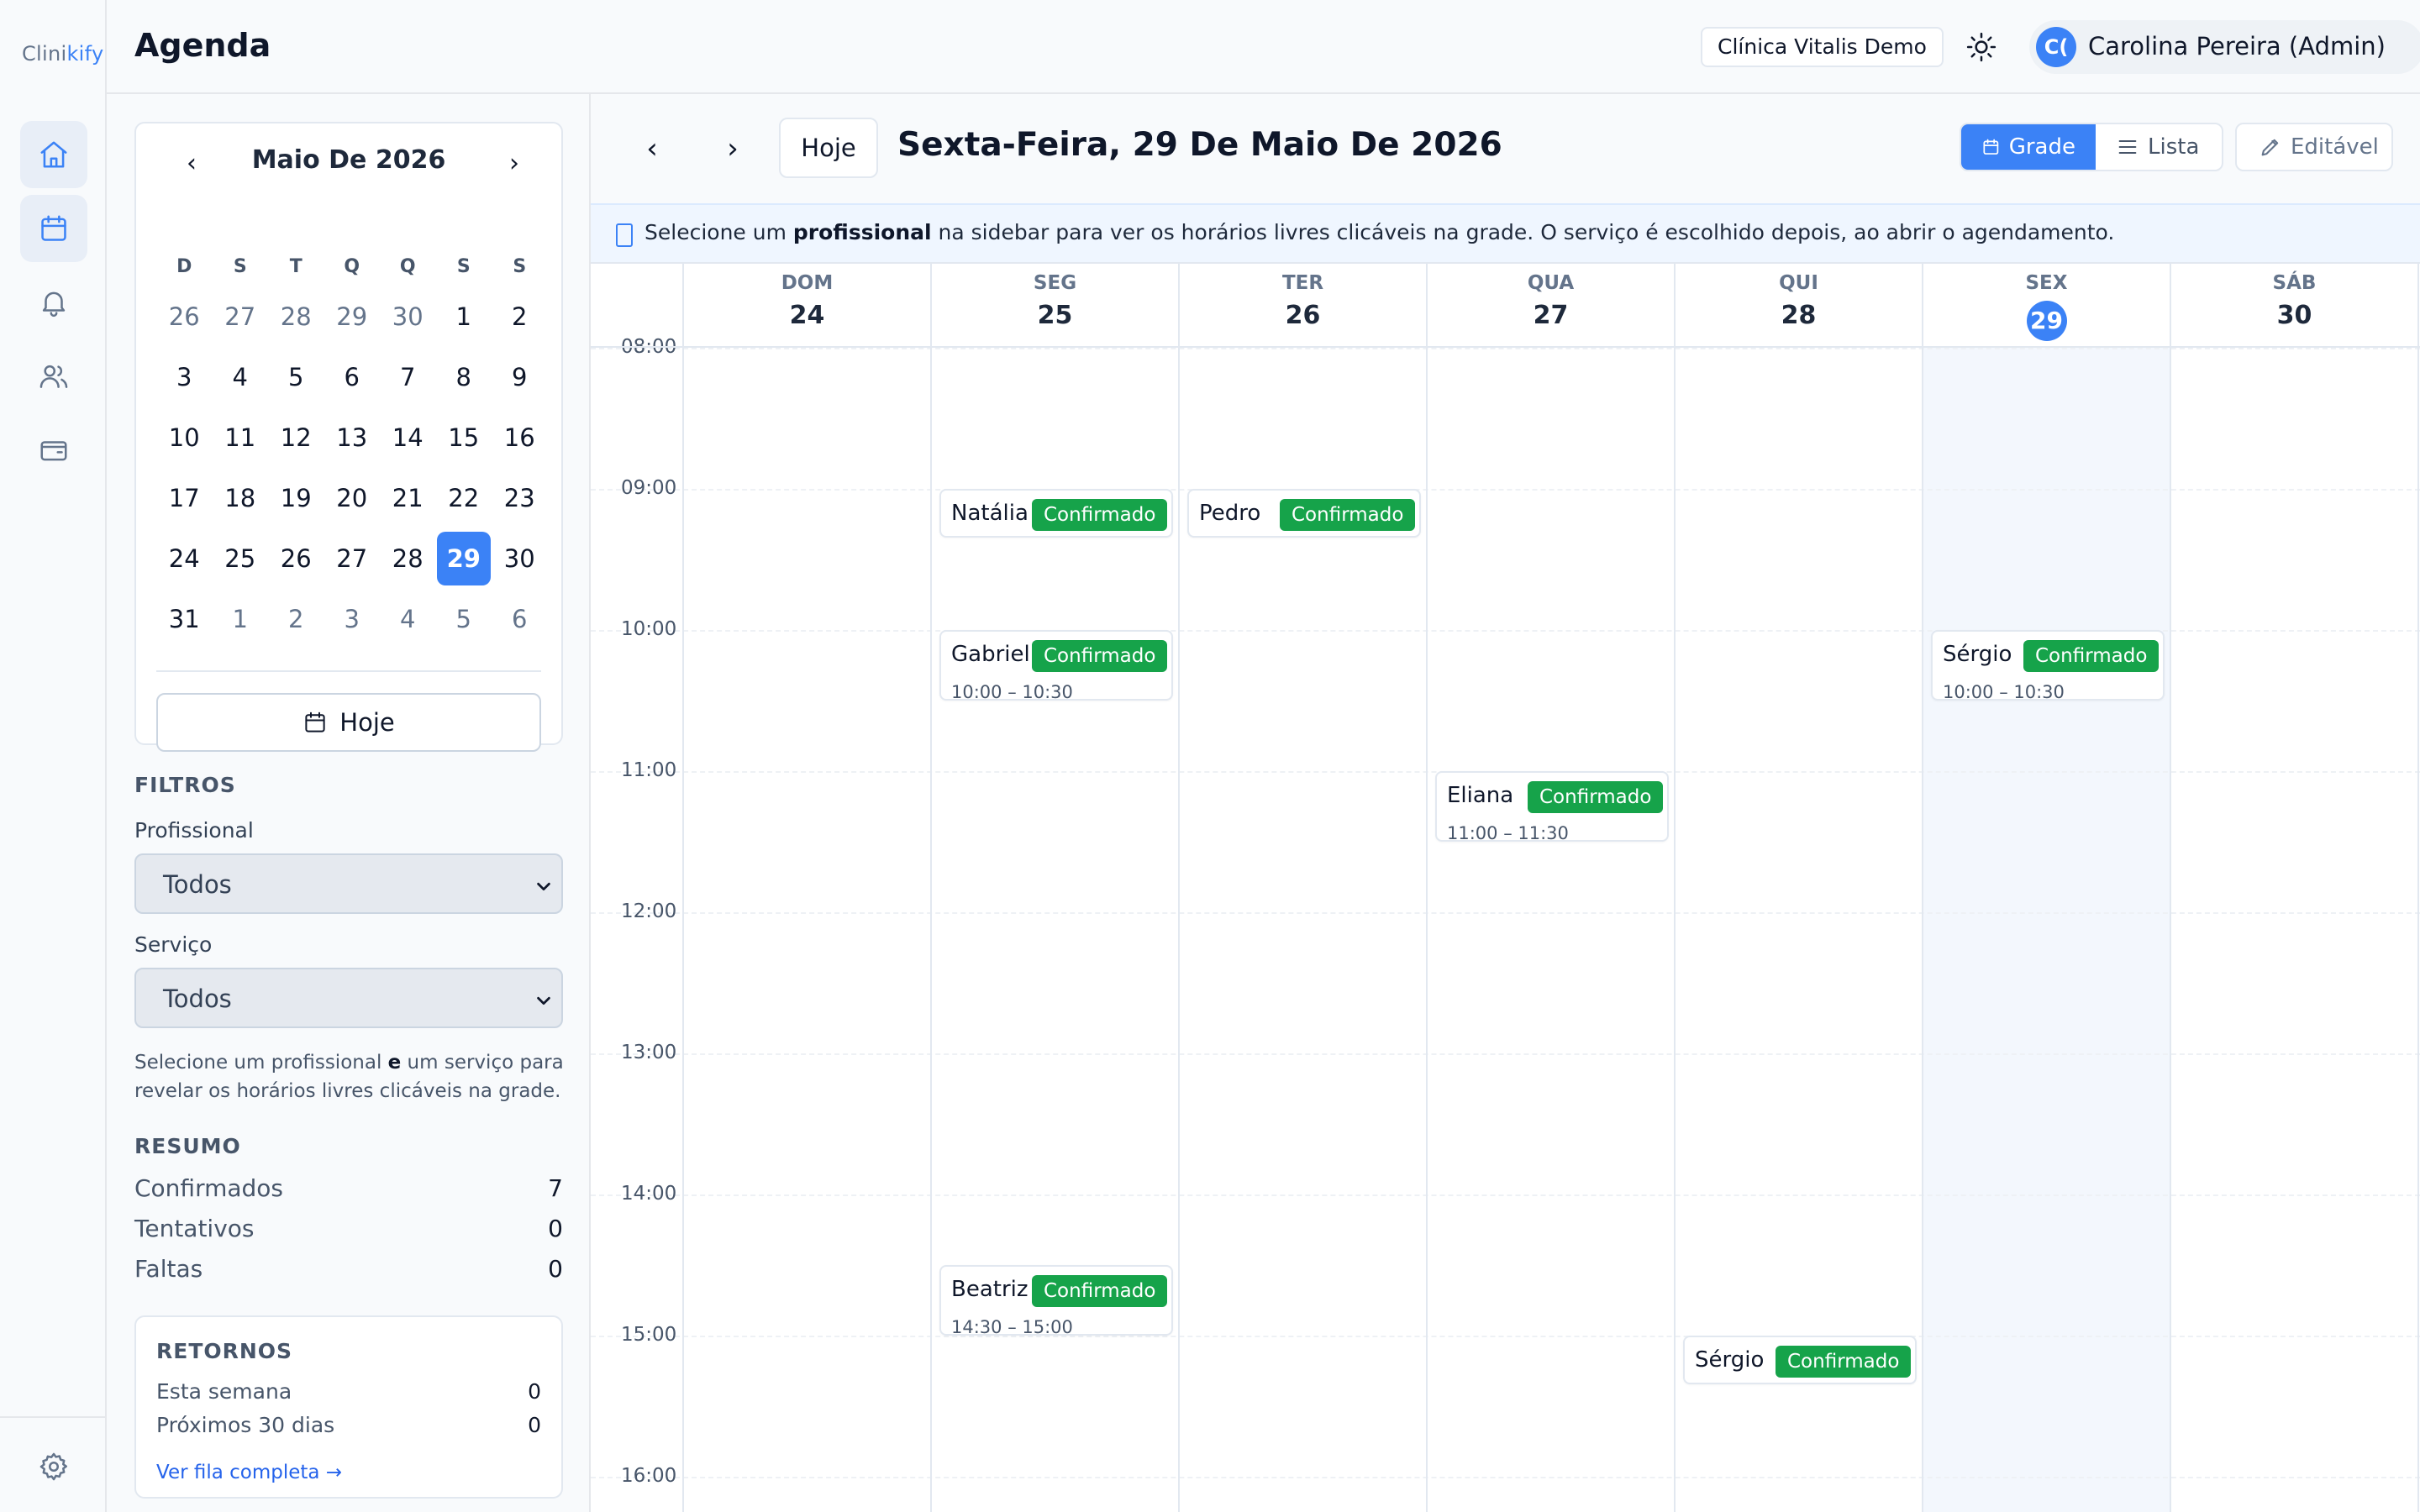 This screenshot has height=1512, width=2420. Describe the element at coordinates (2314, 147) in the screenshot. I see `editable-toggle-button: Editável` at that location.